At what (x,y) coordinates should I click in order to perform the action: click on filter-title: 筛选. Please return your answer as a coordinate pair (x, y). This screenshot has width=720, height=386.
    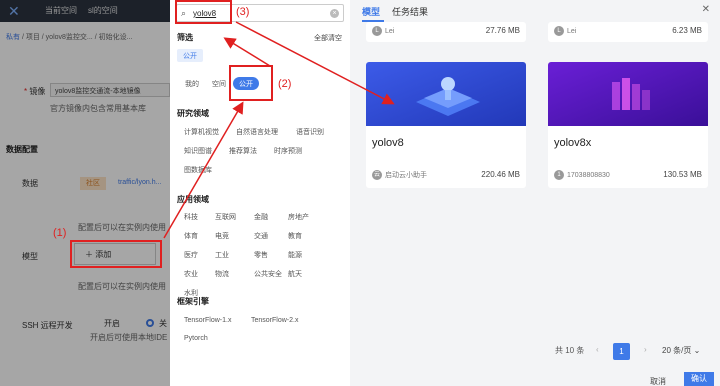
    Looking at the image, I should click on (185, 37).